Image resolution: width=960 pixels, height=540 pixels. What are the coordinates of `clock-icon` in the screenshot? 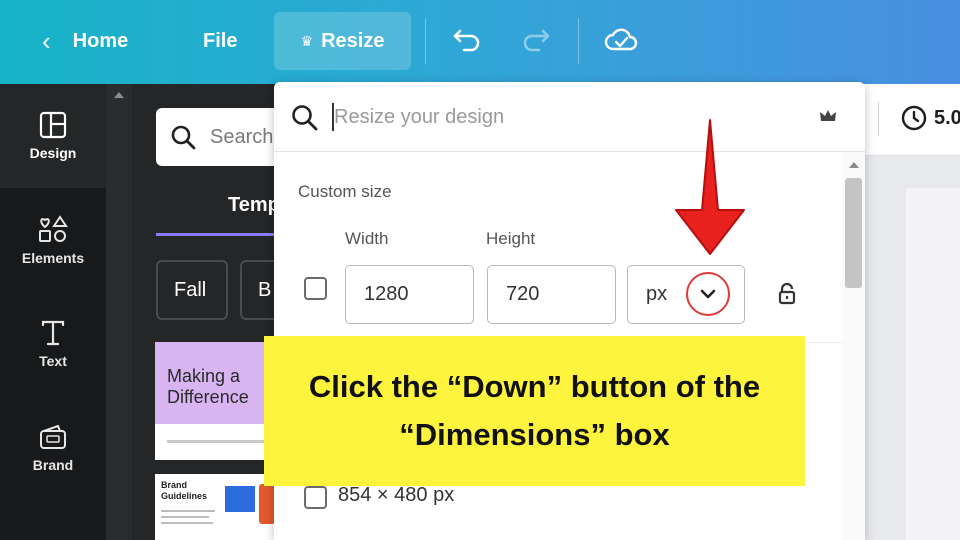 It's located at (914, 118).